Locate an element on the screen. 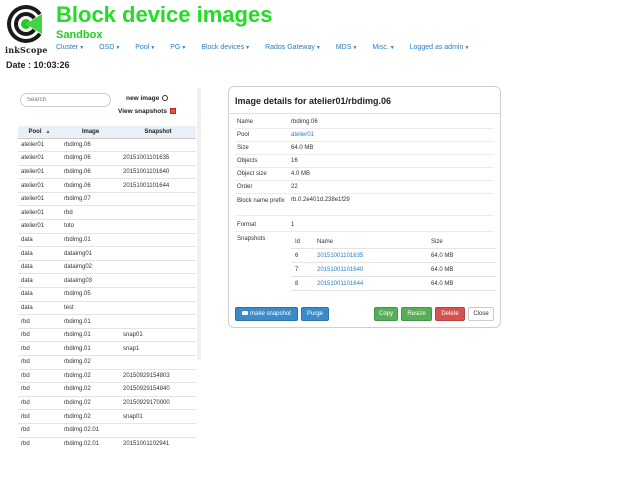  table-row: atelier01 rbdimg.06 20151001101640 is located at coordinates (107, 171).